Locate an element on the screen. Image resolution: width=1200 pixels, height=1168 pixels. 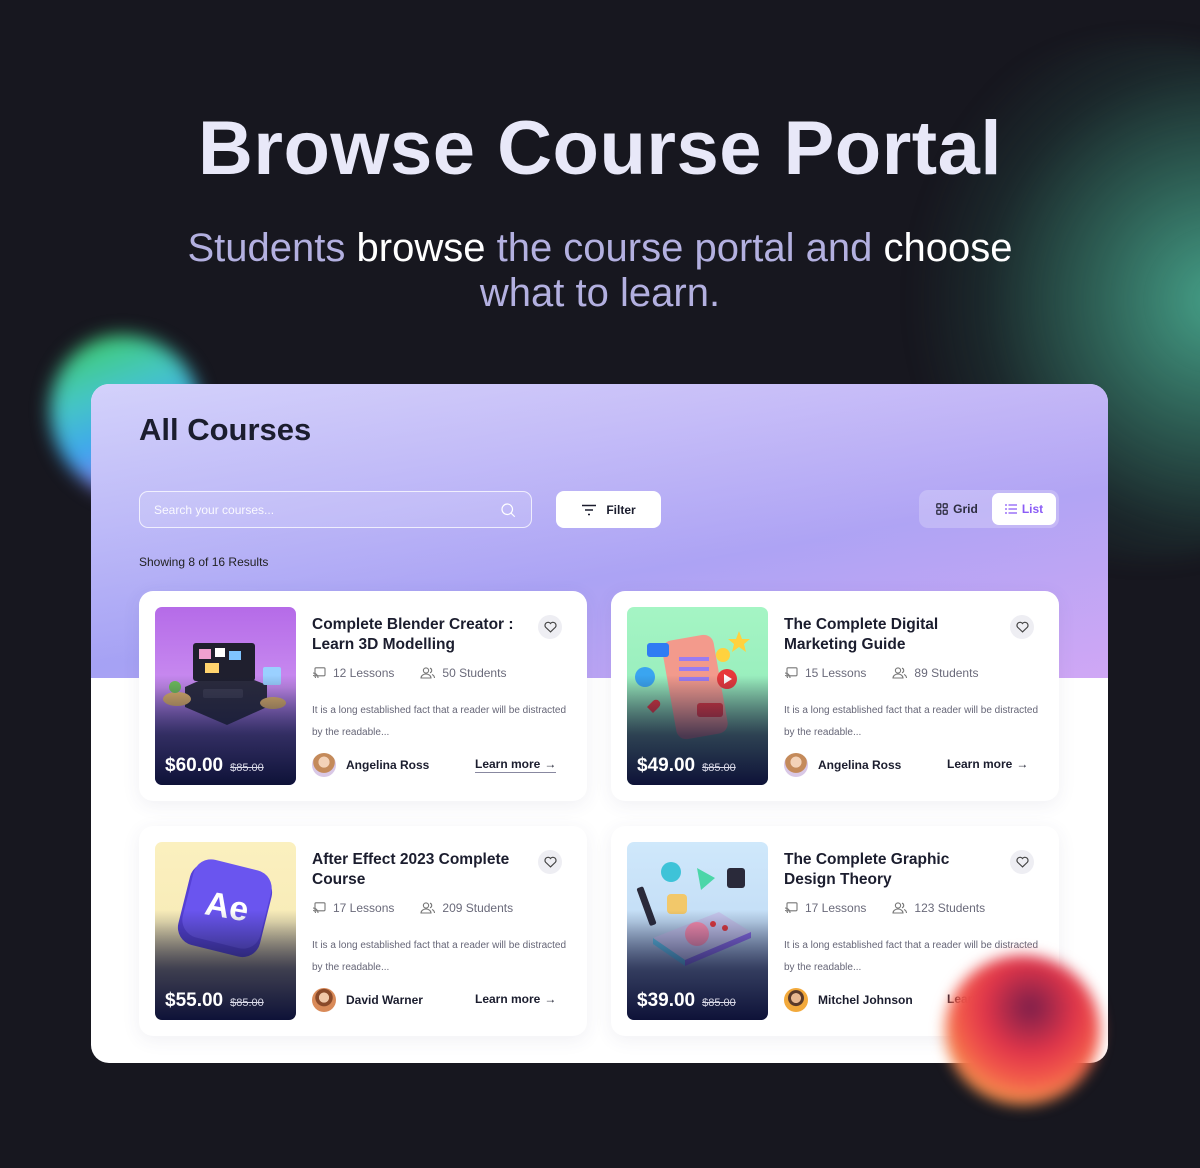
list-view-button: List is located at coordinates (1024, 509).